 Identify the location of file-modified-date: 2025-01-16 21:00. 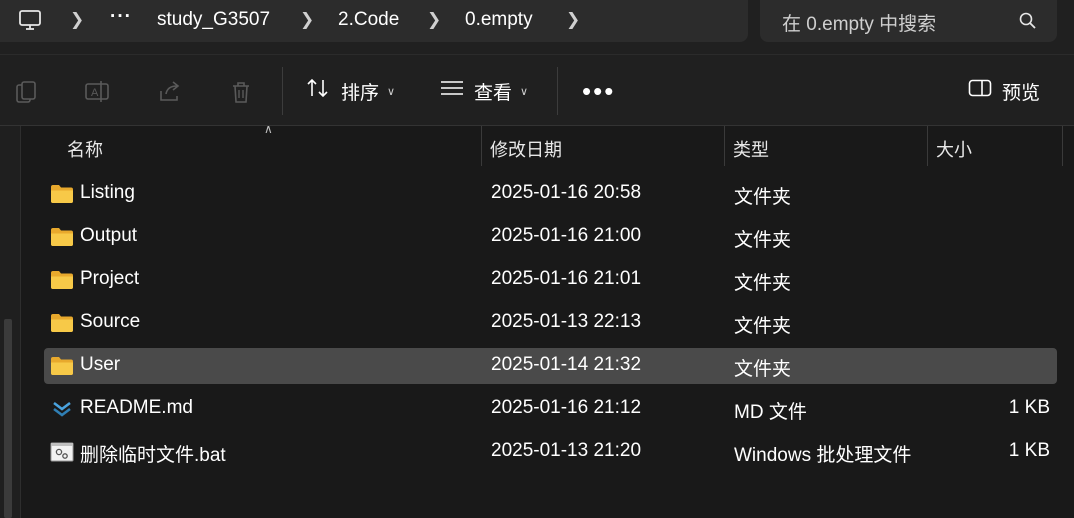
(566, 235).